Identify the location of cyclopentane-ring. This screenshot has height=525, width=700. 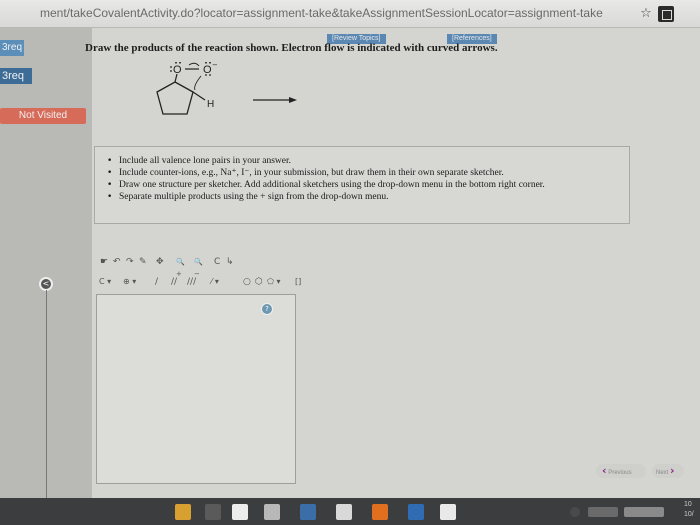
(175, 98).